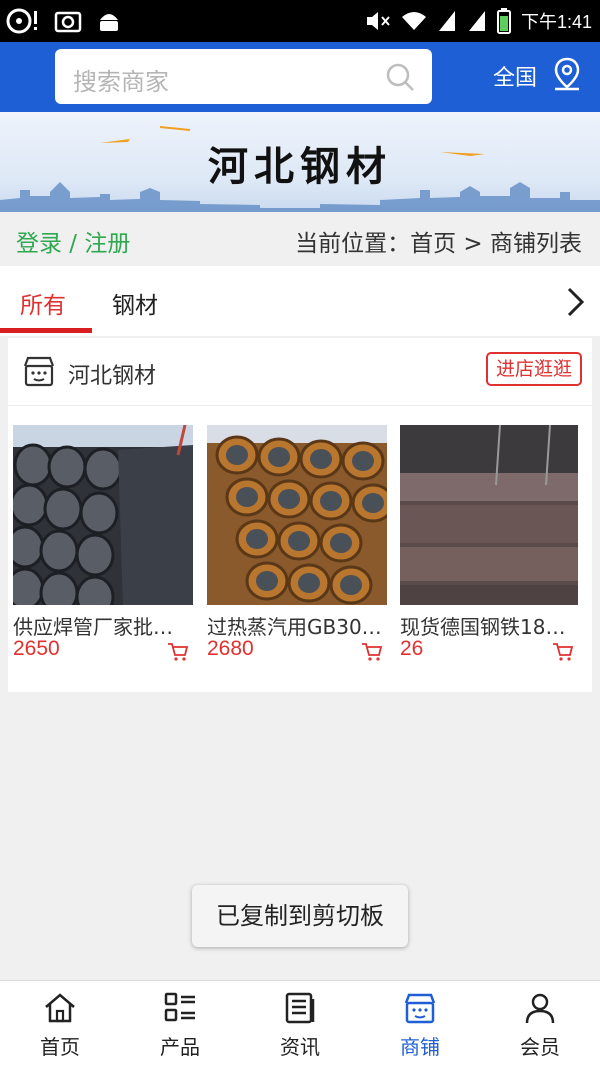  Describe the element at coordinates (540, 1008) in the screenshot. I see `user-icon` at that location.